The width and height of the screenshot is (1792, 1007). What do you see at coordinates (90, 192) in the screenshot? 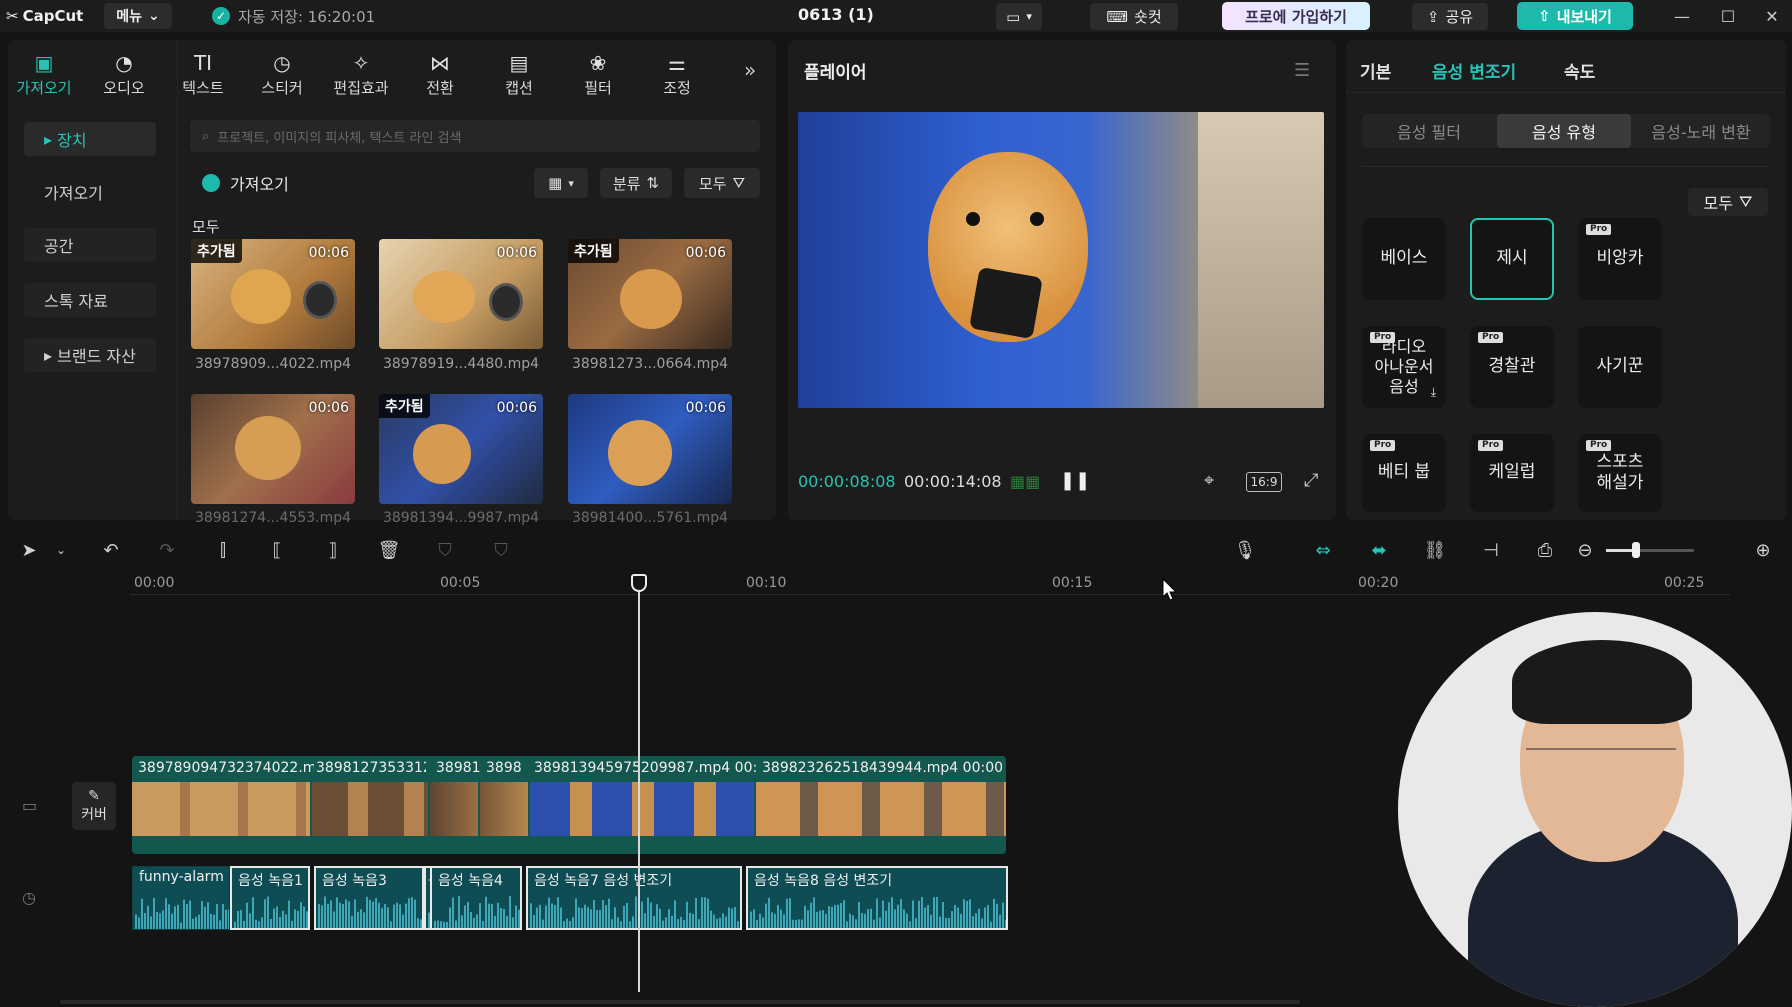
I see `sidebar-item-import: 가져오기` at bounding box center [90, 192].